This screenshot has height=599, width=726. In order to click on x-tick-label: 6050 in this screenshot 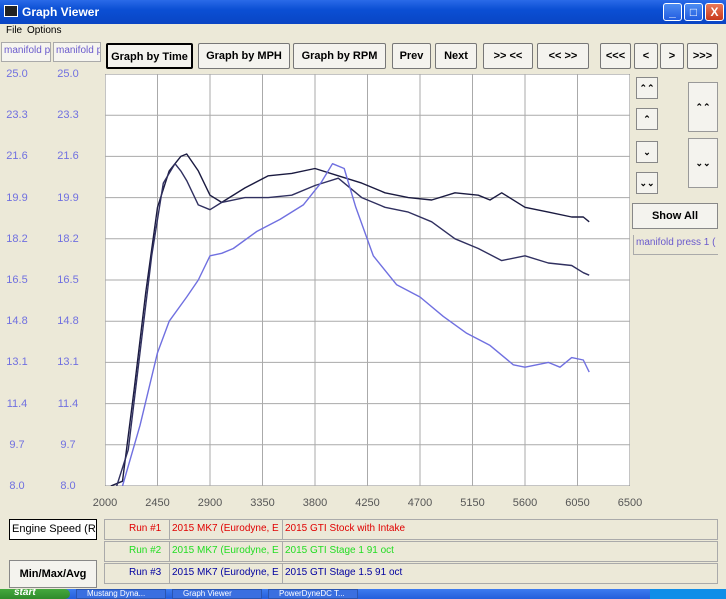, I will do `click(577, 503)`.